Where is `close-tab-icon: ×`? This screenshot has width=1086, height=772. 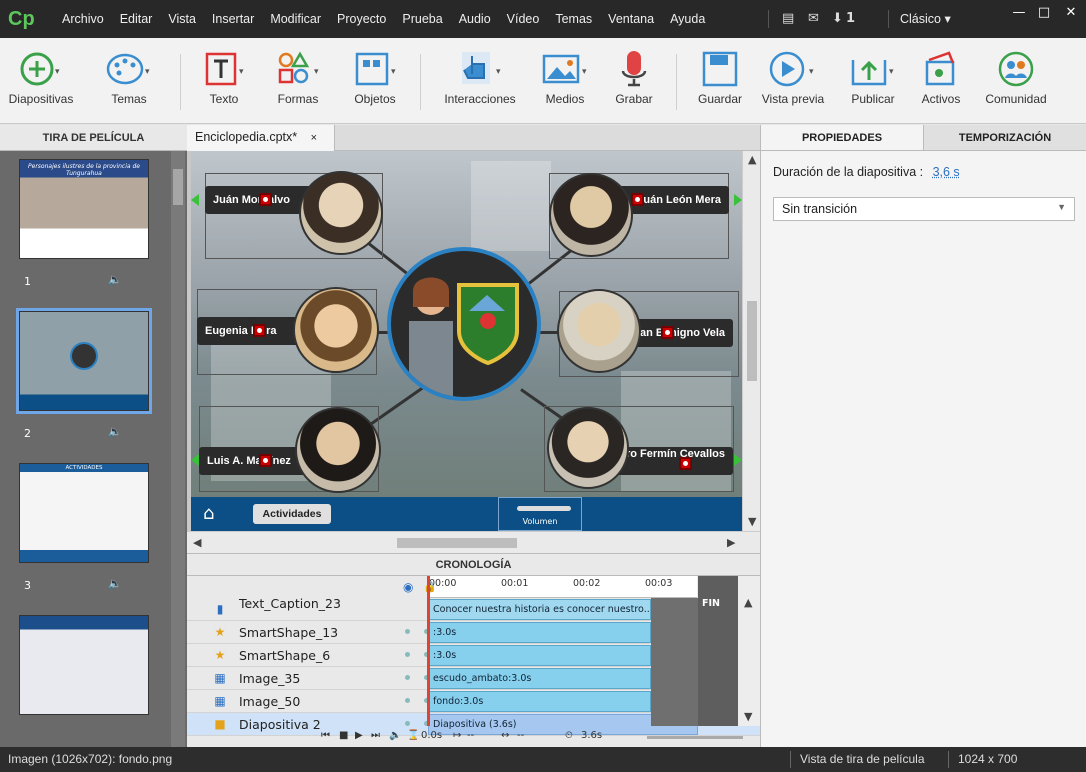
close-tab-icon: × is located at coordinates (314, 138).